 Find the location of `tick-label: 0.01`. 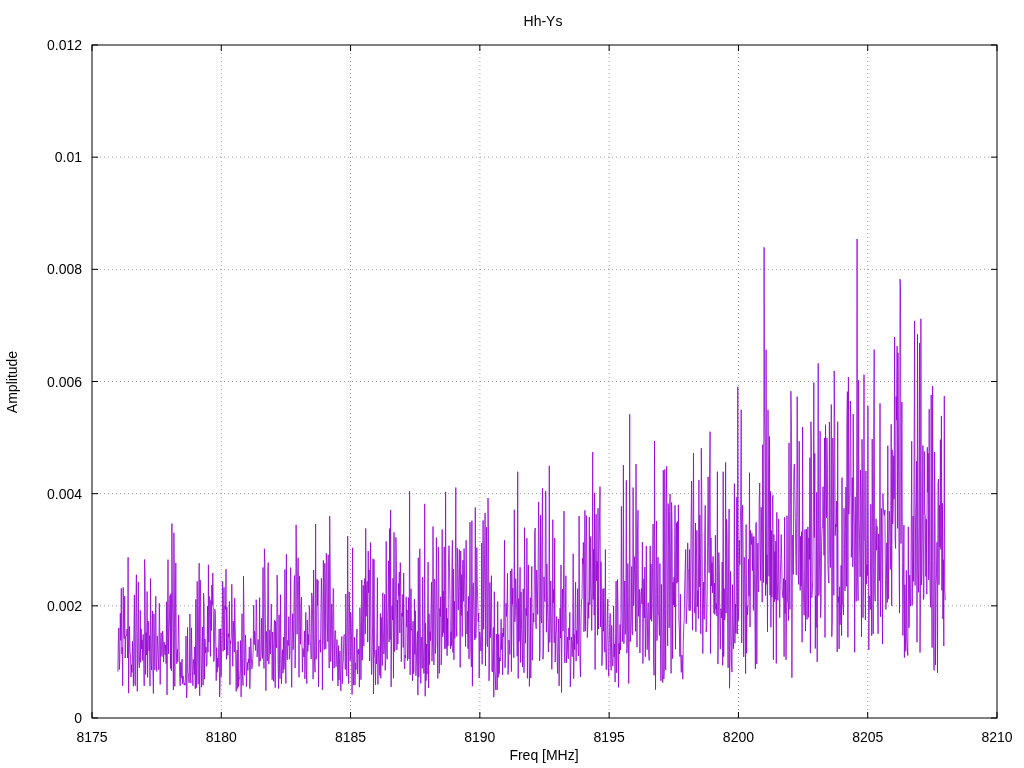

tick-label: 0.01 is located at coordinates (68, 157).